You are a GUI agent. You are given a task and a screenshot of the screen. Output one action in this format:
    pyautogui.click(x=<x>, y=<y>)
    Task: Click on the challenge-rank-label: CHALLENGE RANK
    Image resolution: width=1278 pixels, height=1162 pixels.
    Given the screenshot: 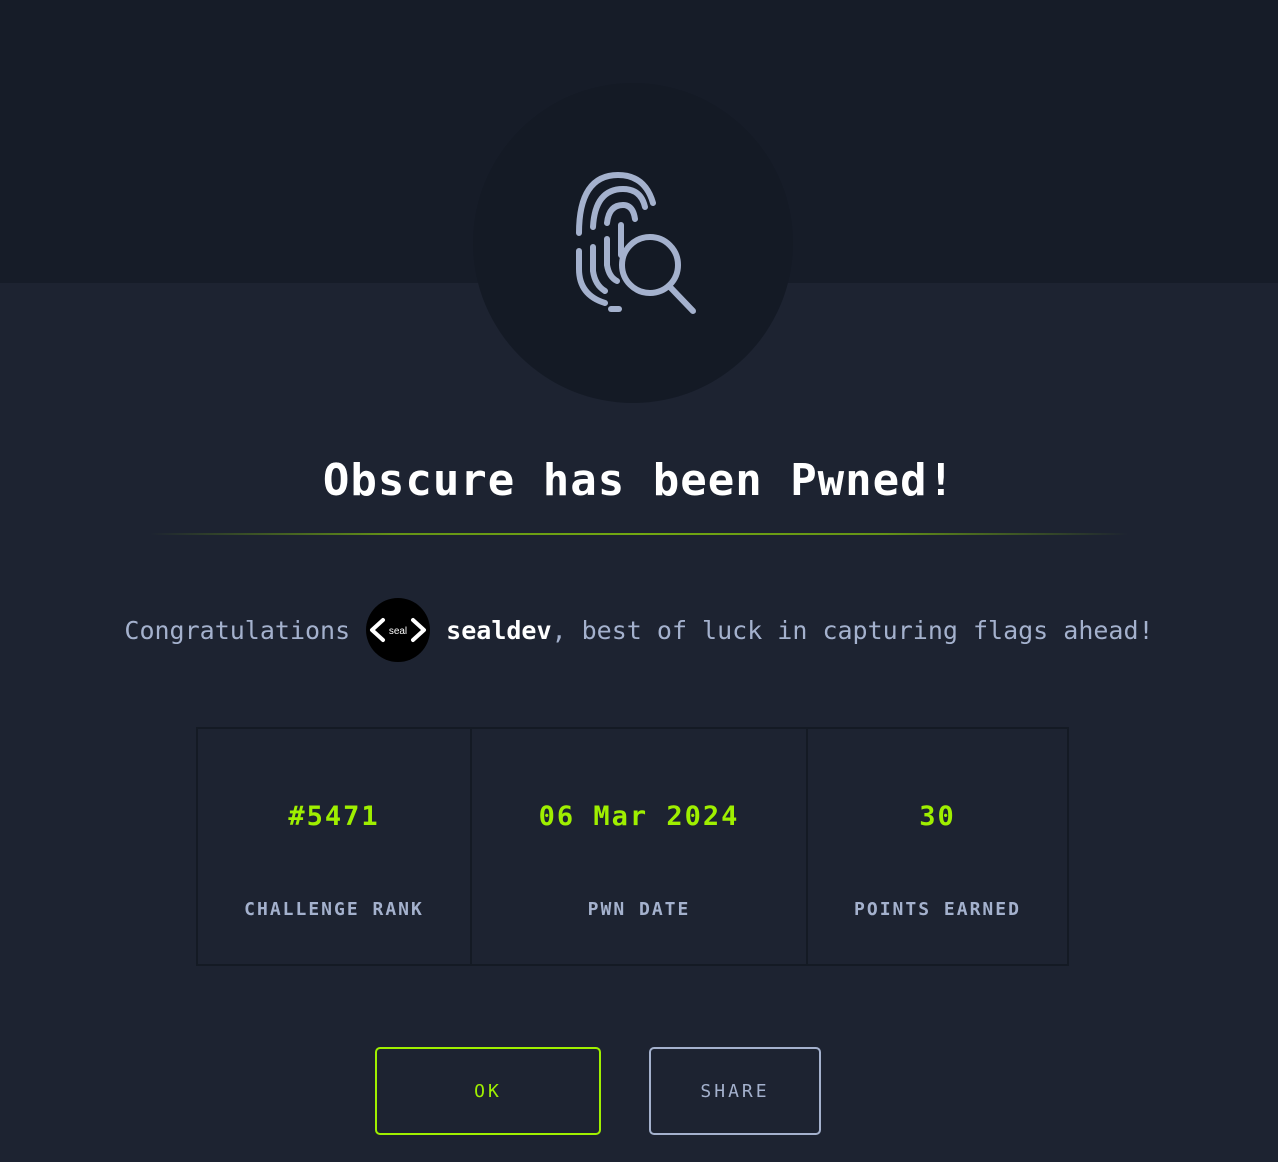 What is the action you would take?
    pyautogui.click(x=334, y=909)
    